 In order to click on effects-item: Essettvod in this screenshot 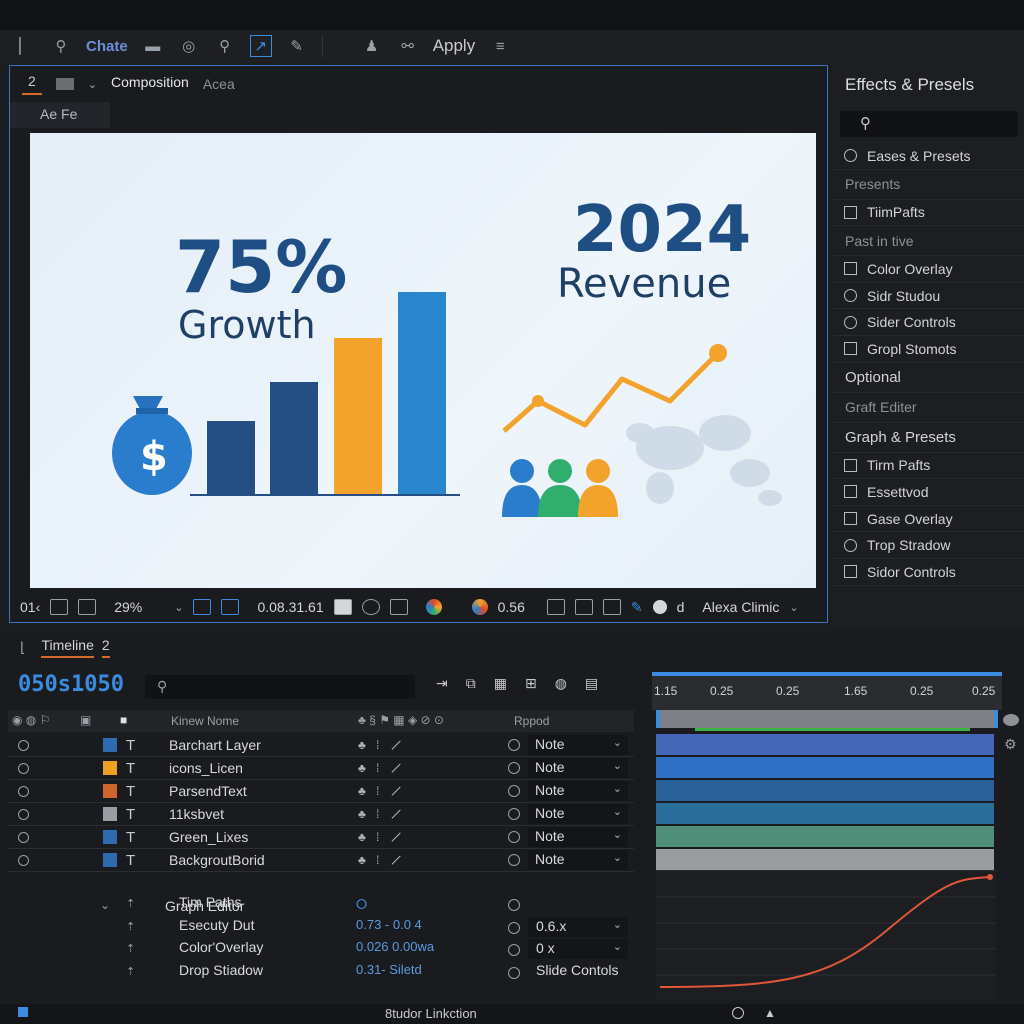, I will do `click(928, 492)`.